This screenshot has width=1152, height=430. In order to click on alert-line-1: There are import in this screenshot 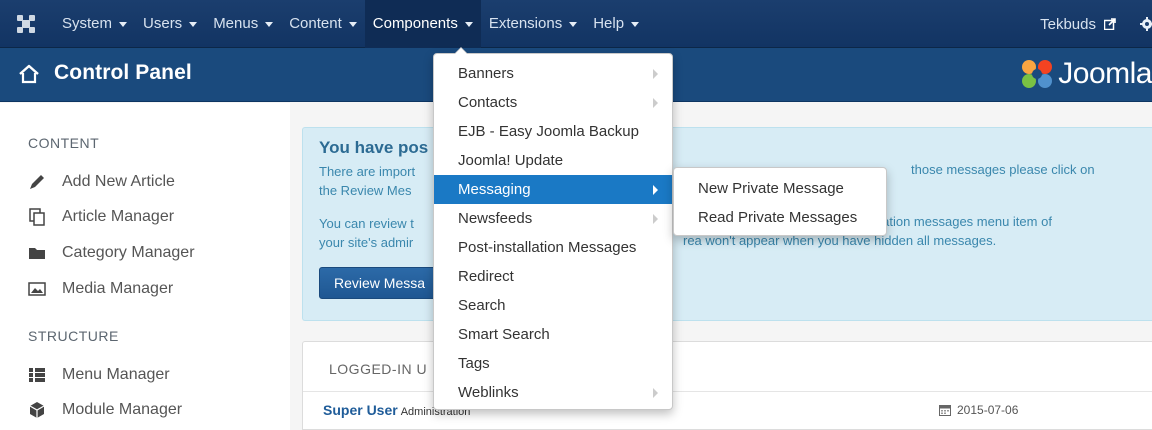, I will do `click(367, 171)`.